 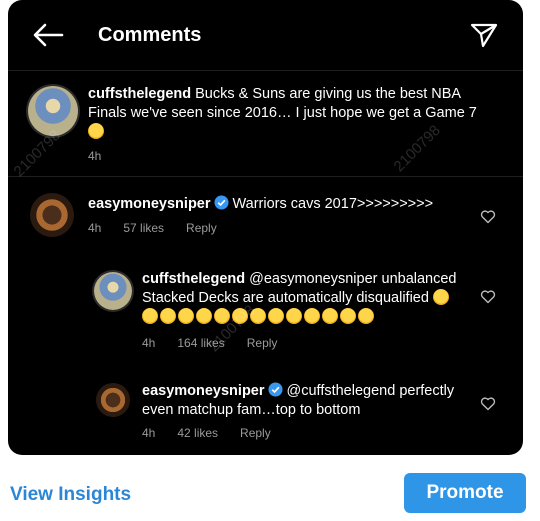 What do you see at coordinates (265, 70) in the screenshot?
I see `header-divider` at bounding box center [265, 70].